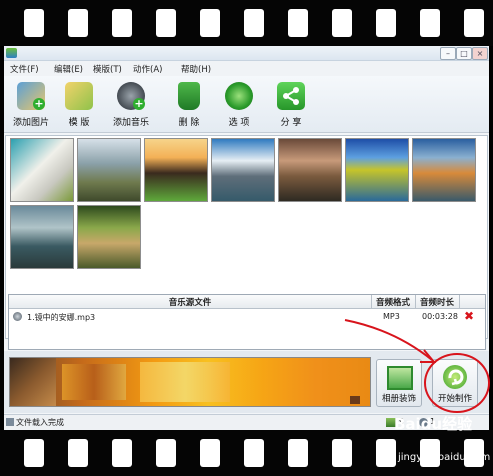 The width and height of the screenshot is (493, 476). Describe the element at coordinates (390, 341) in the screenshot. I see `annotation-arrow` at that location.